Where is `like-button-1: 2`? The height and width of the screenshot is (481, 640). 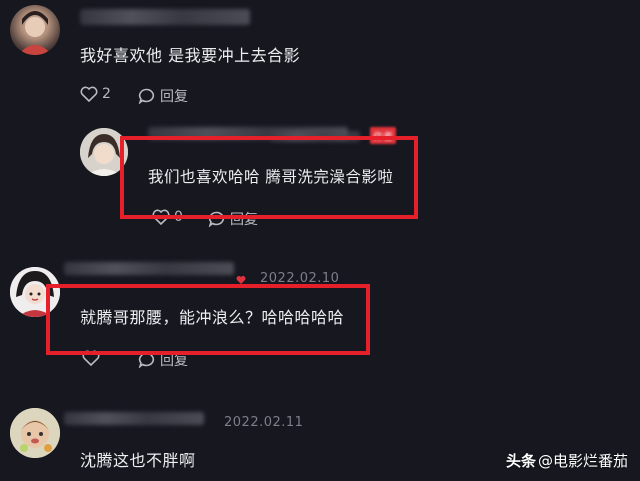
like-button-1: 2 is located at coordinates (95, 94).